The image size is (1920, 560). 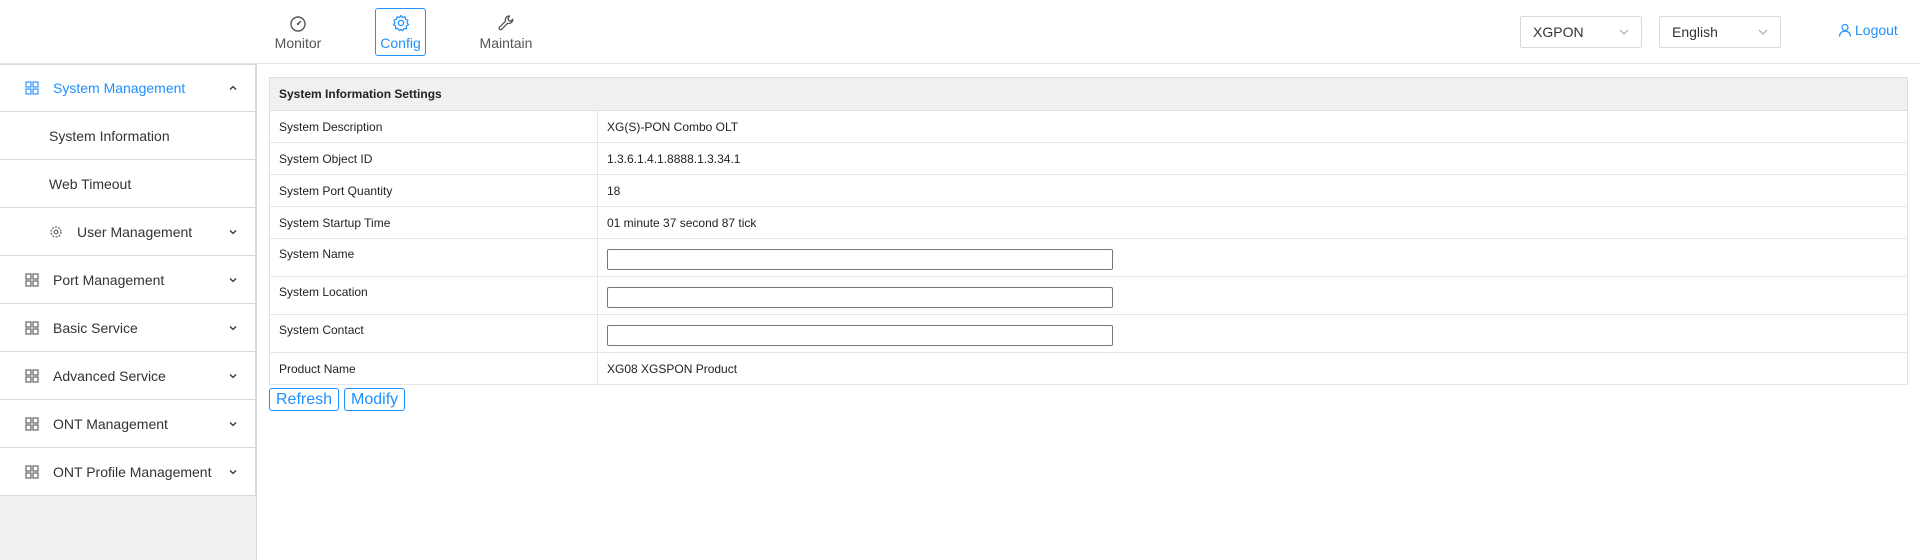 I want to click on row-label: System Name, so click(x=433, y=257).